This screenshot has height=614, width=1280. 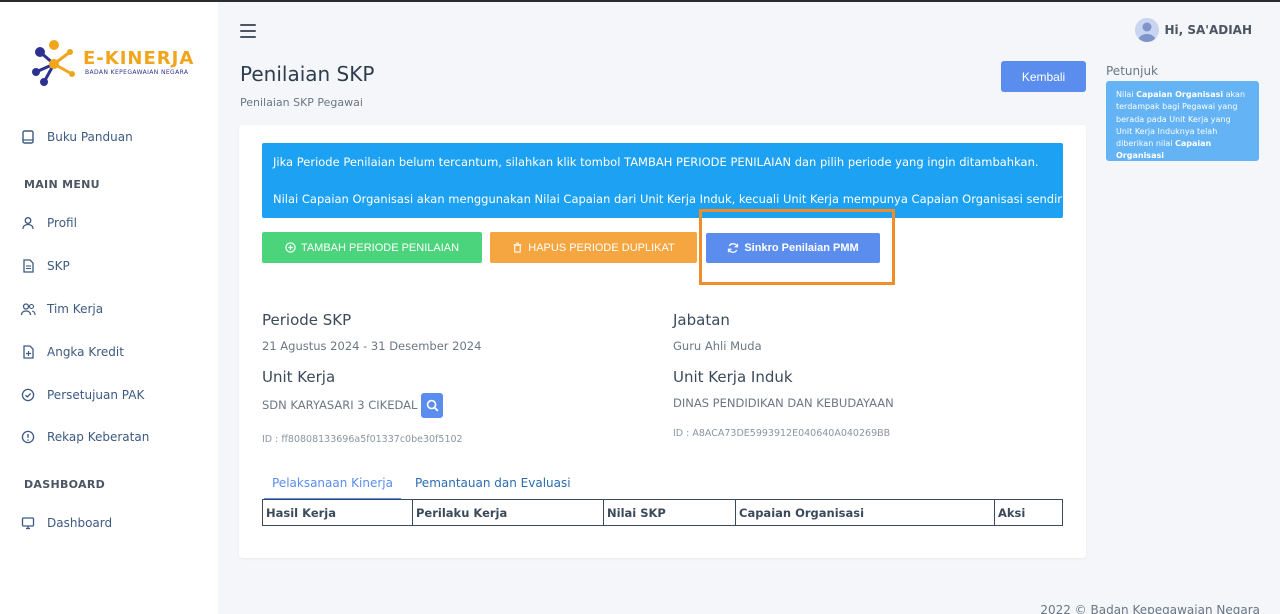 I want to click on sidebar-item-dashboard: Dashboard, so click(x=66, y=523).